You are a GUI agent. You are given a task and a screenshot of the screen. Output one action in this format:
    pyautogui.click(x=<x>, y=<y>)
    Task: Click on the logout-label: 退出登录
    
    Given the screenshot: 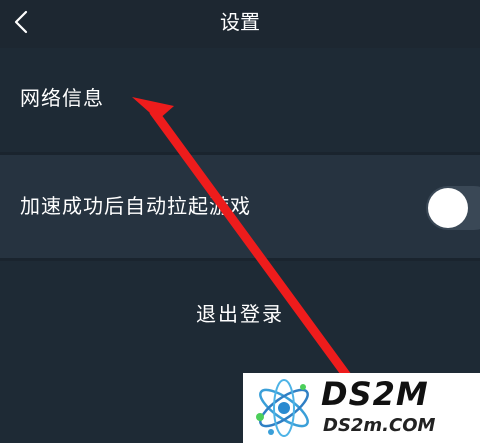 What is the action you would take?
    pyautogui.click(x=240, y=314)
    